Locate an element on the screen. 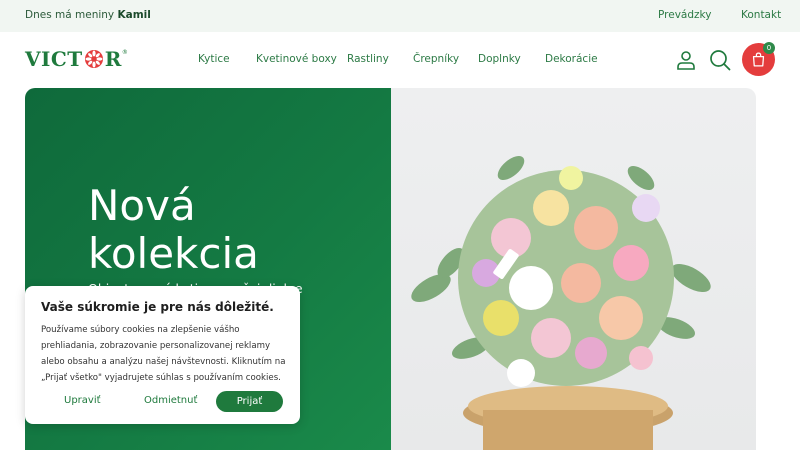 Image resolution: width=800 pixels, height=450 pixels. nav-item-kytice: Kytice is located at coordinates (214, 59).